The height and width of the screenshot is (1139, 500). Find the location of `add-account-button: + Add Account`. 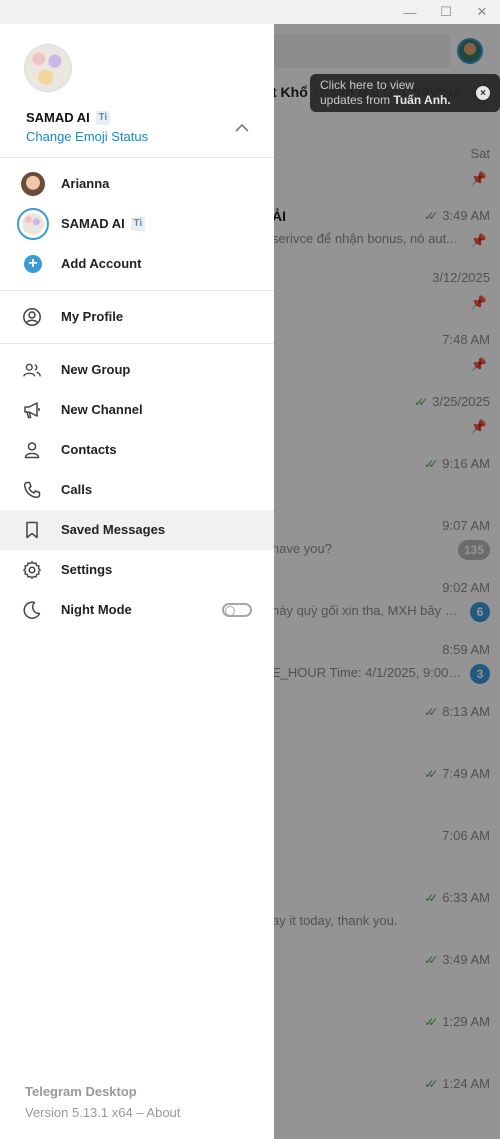

add-account-button: + Add Account is located at coordinates (137, 264).